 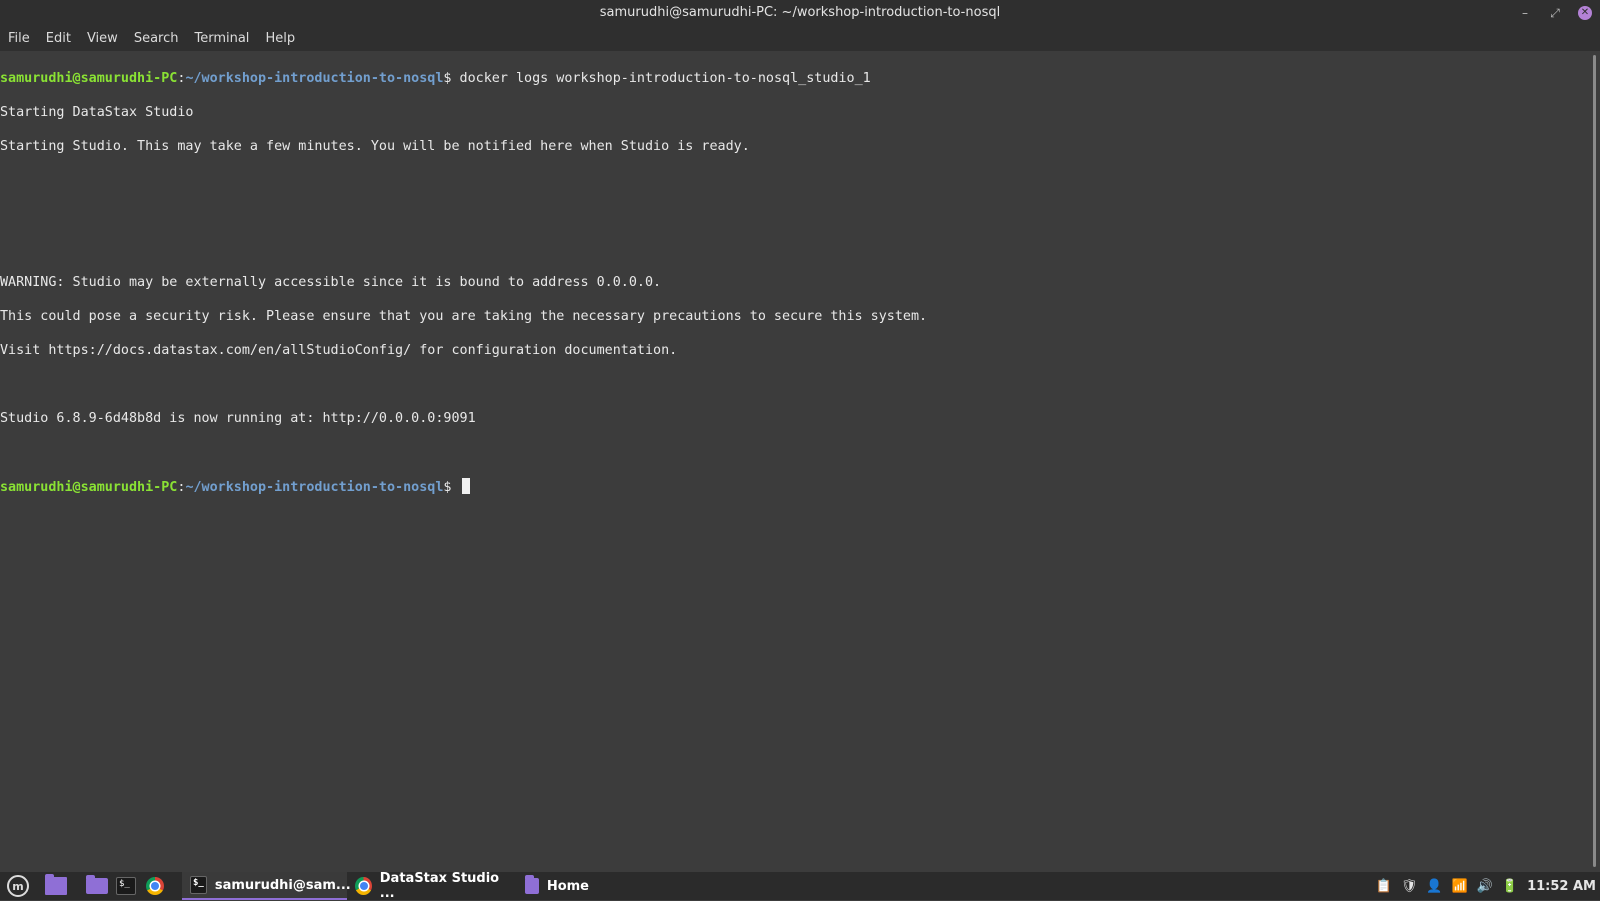 What do you see at coordinates (58, 38) in the screenshot?
I see `menu-edit: Edit` at bounding box center [58, 38].